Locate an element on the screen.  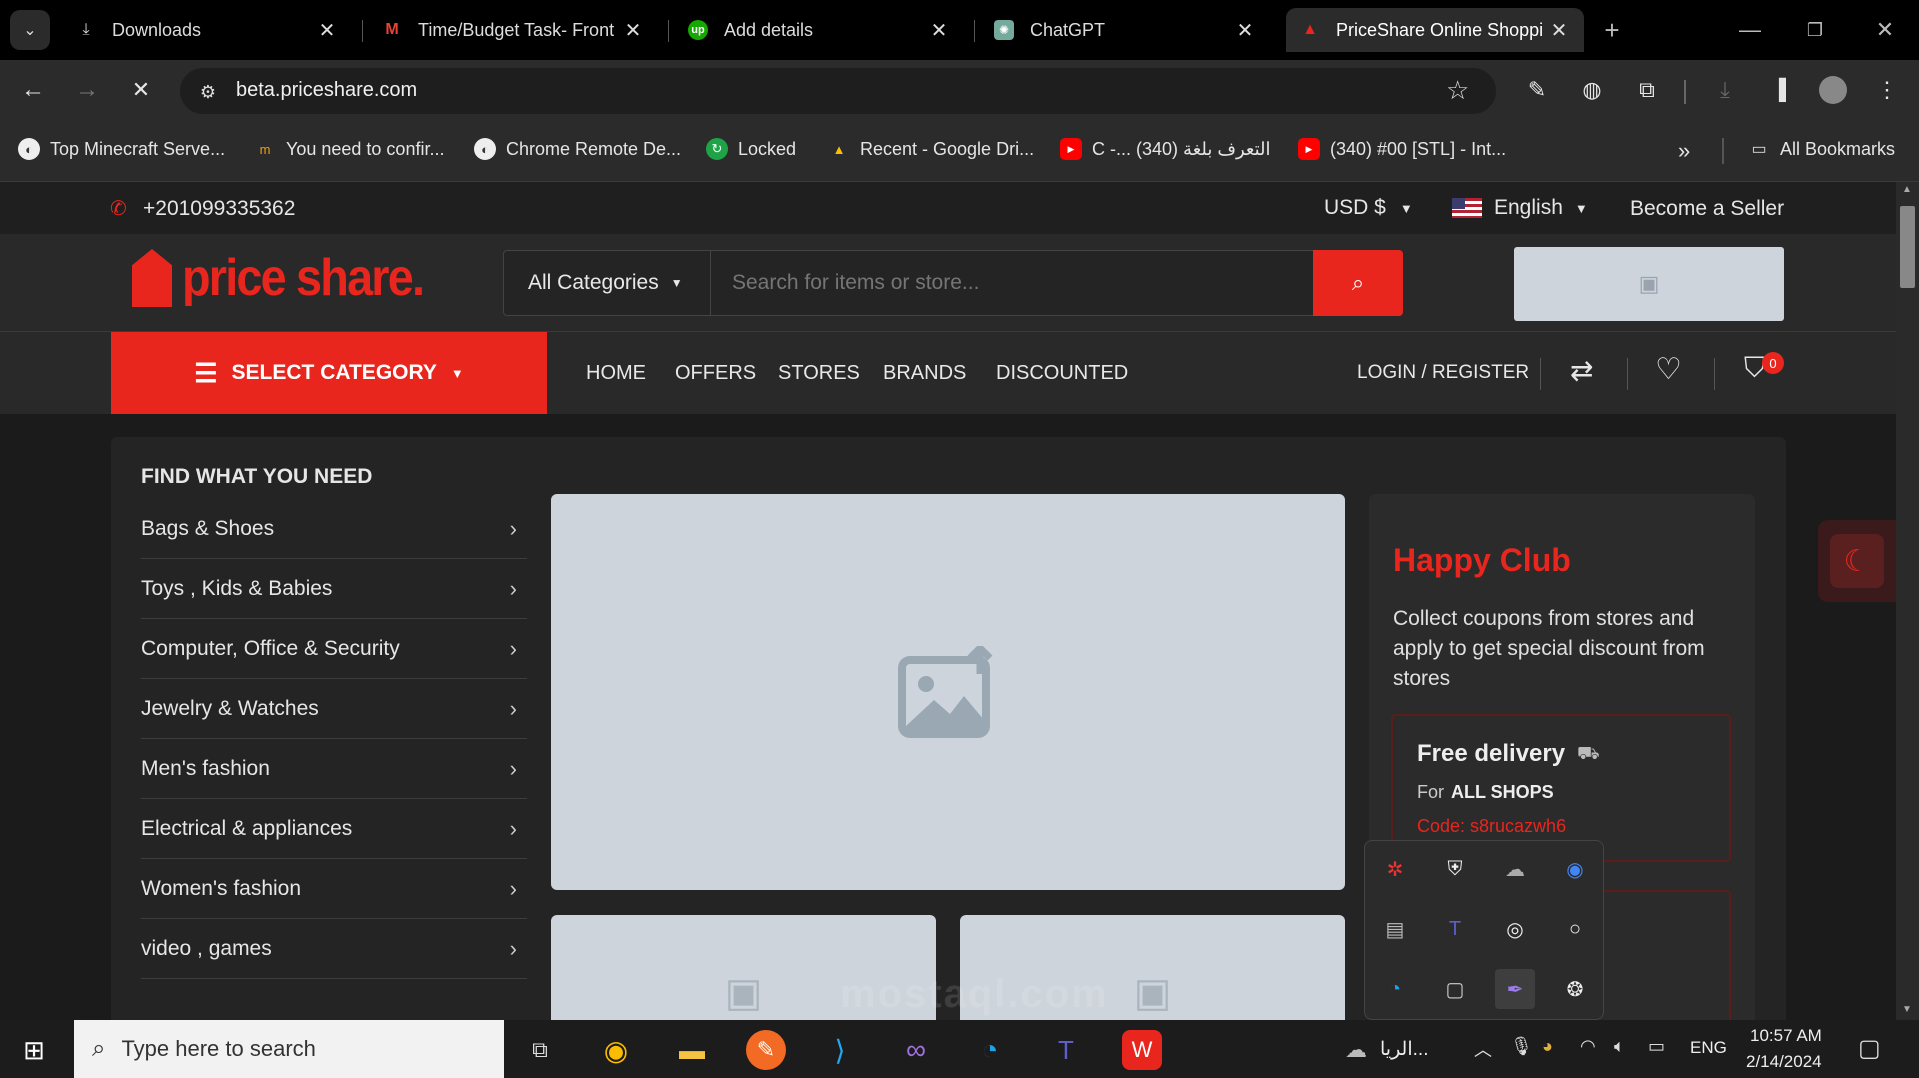
tab-search-button: ⌄ is located at coordinates (30, 30).